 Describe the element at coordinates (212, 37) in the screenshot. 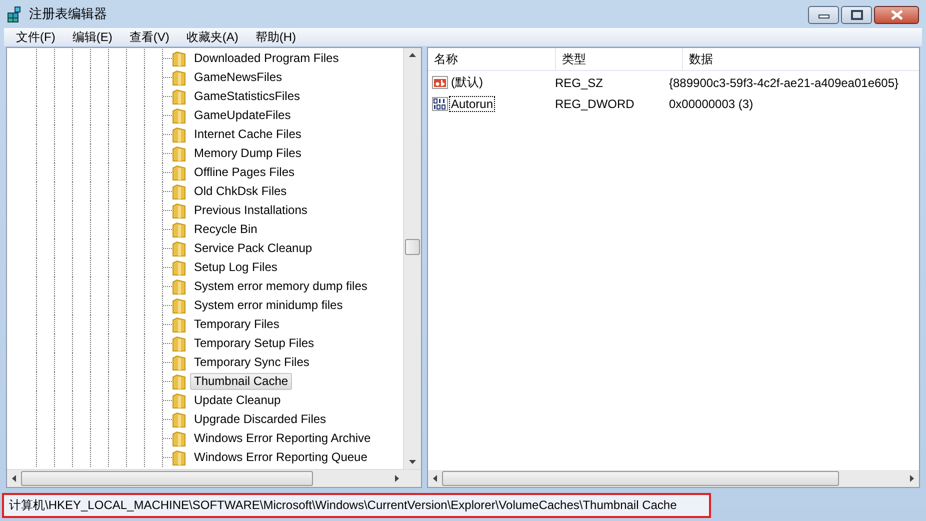

I see `menu-item: 收藏夹(A)` at that location.